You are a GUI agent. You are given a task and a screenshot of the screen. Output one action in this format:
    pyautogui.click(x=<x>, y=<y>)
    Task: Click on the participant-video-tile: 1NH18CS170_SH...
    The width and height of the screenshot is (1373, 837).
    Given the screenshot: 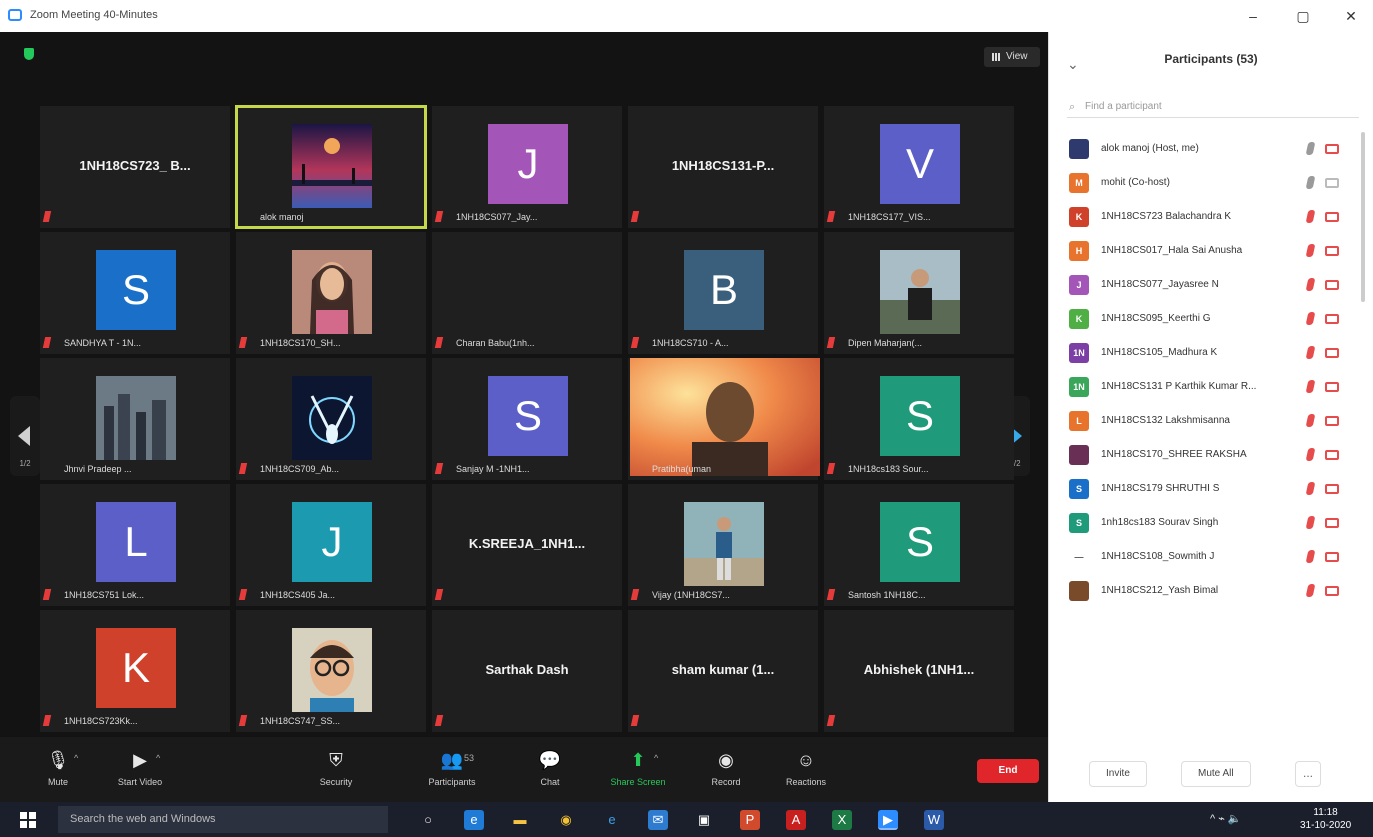 What is the action you would take?
    pyautogui.click(x=331, y=293)
    